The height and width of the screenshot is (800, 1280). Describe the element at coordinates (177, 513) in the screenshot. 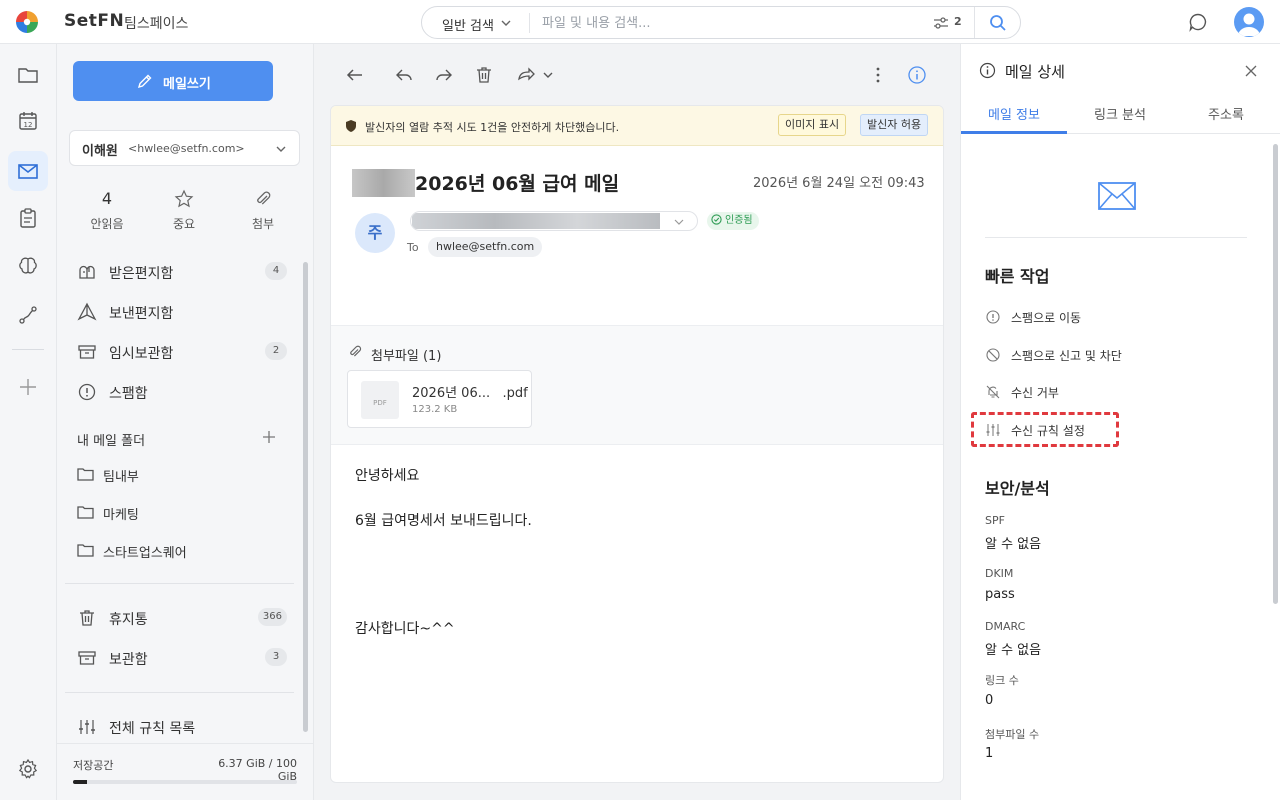

I see `folder-item: 마케팅` at that location.